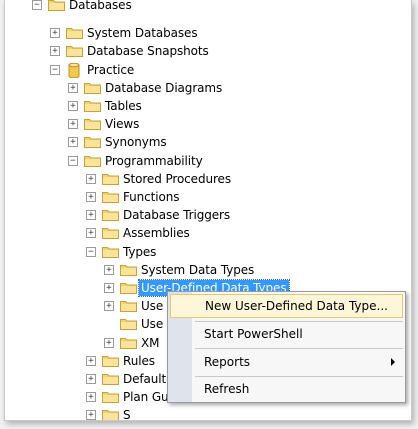 The image size is (418, 429). I want to click on tree-node: + Views, so click(208, 124).